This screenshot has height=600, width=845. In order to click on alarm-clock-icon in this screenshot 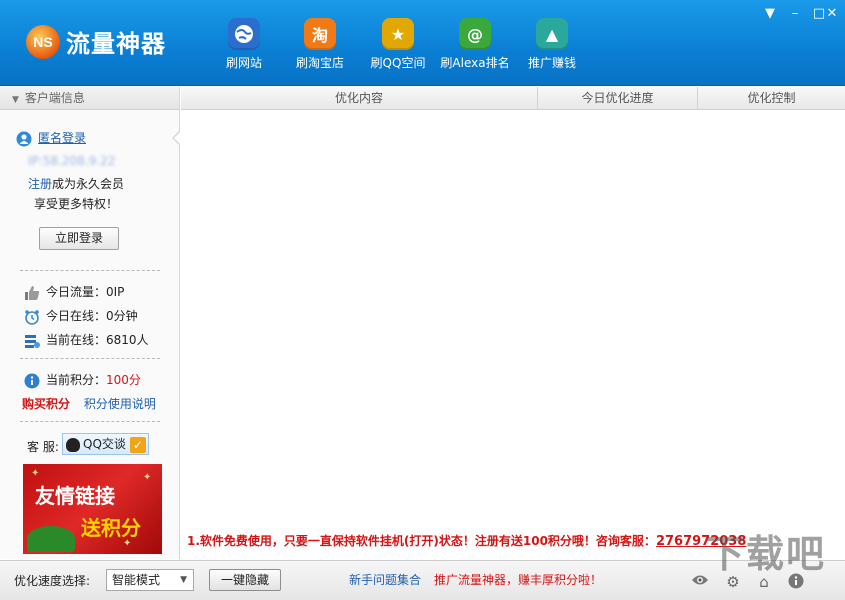, I will do `click(32, 317)`.